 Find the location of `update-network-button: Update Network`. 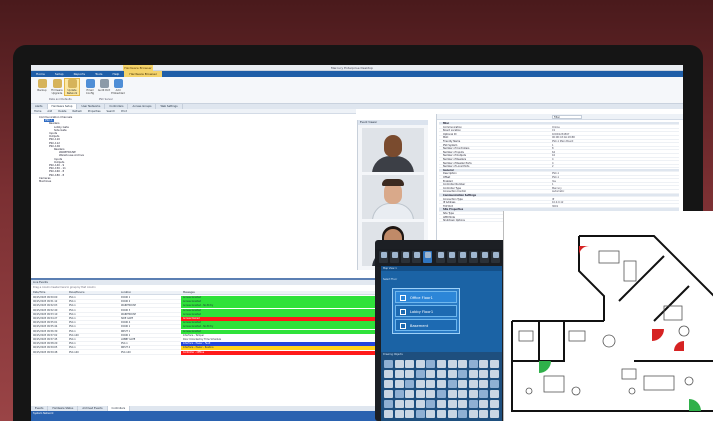

update-network-button: Update Network is located at coordinates (72, 87).